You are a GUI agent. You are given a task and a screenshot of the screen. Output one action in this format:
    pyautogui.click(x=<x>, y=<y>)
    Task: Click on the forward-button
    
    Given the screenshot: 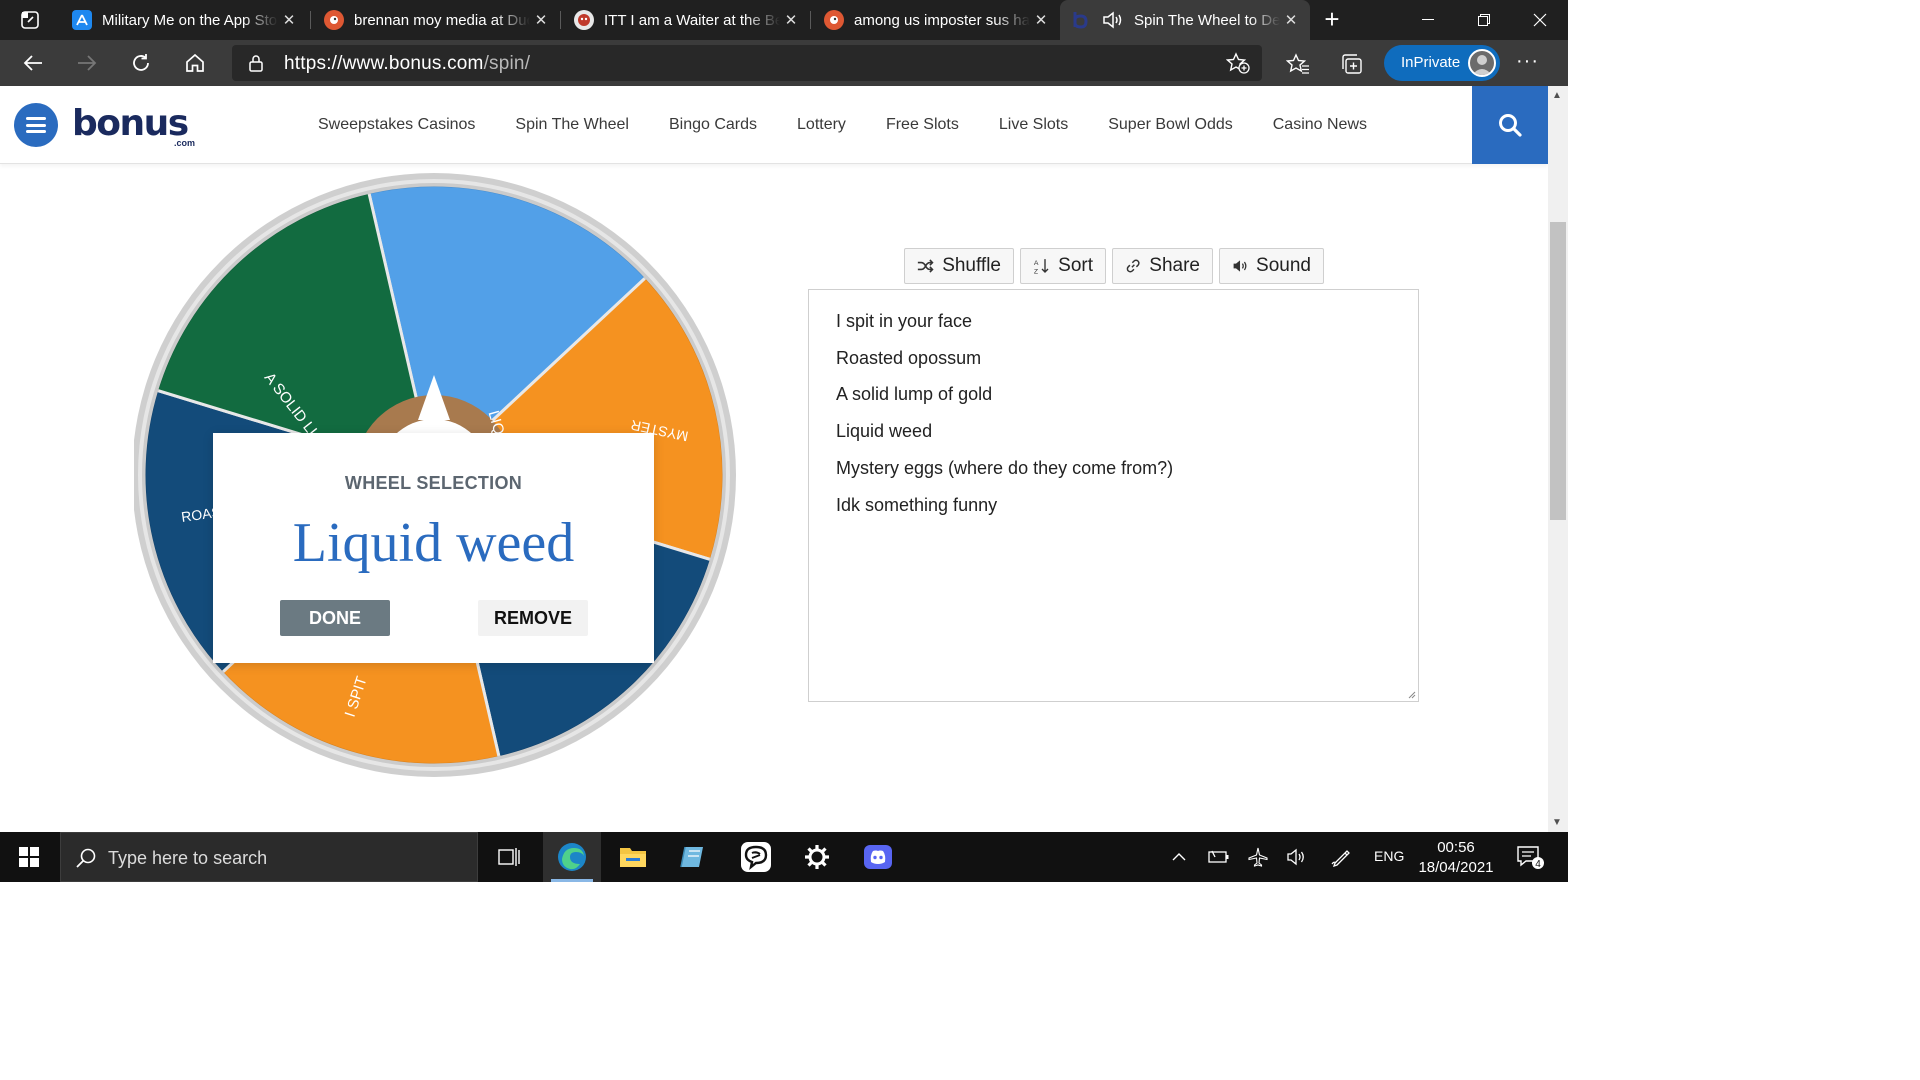 What is the action you would take?
    pyautogui.click(x=87, y=63)
    